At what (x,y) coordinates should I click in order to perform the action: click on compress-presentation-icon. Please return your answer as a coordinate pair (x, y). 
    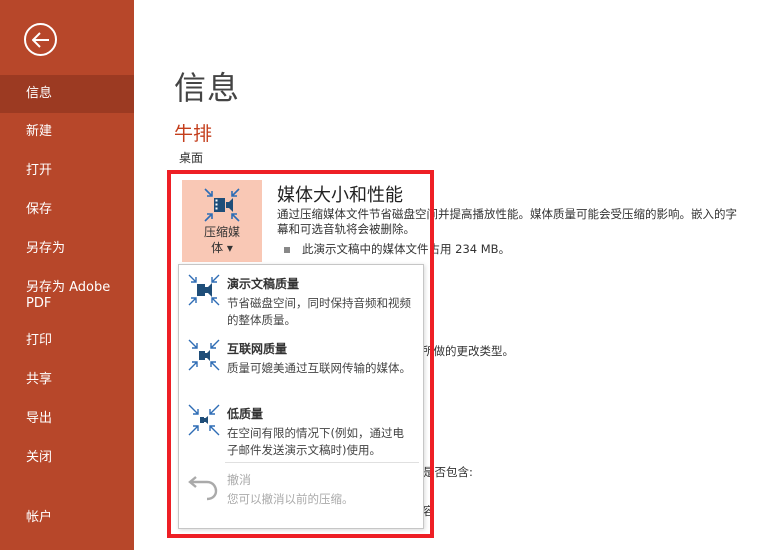
    Looking at the image, I should click on (204, 290).